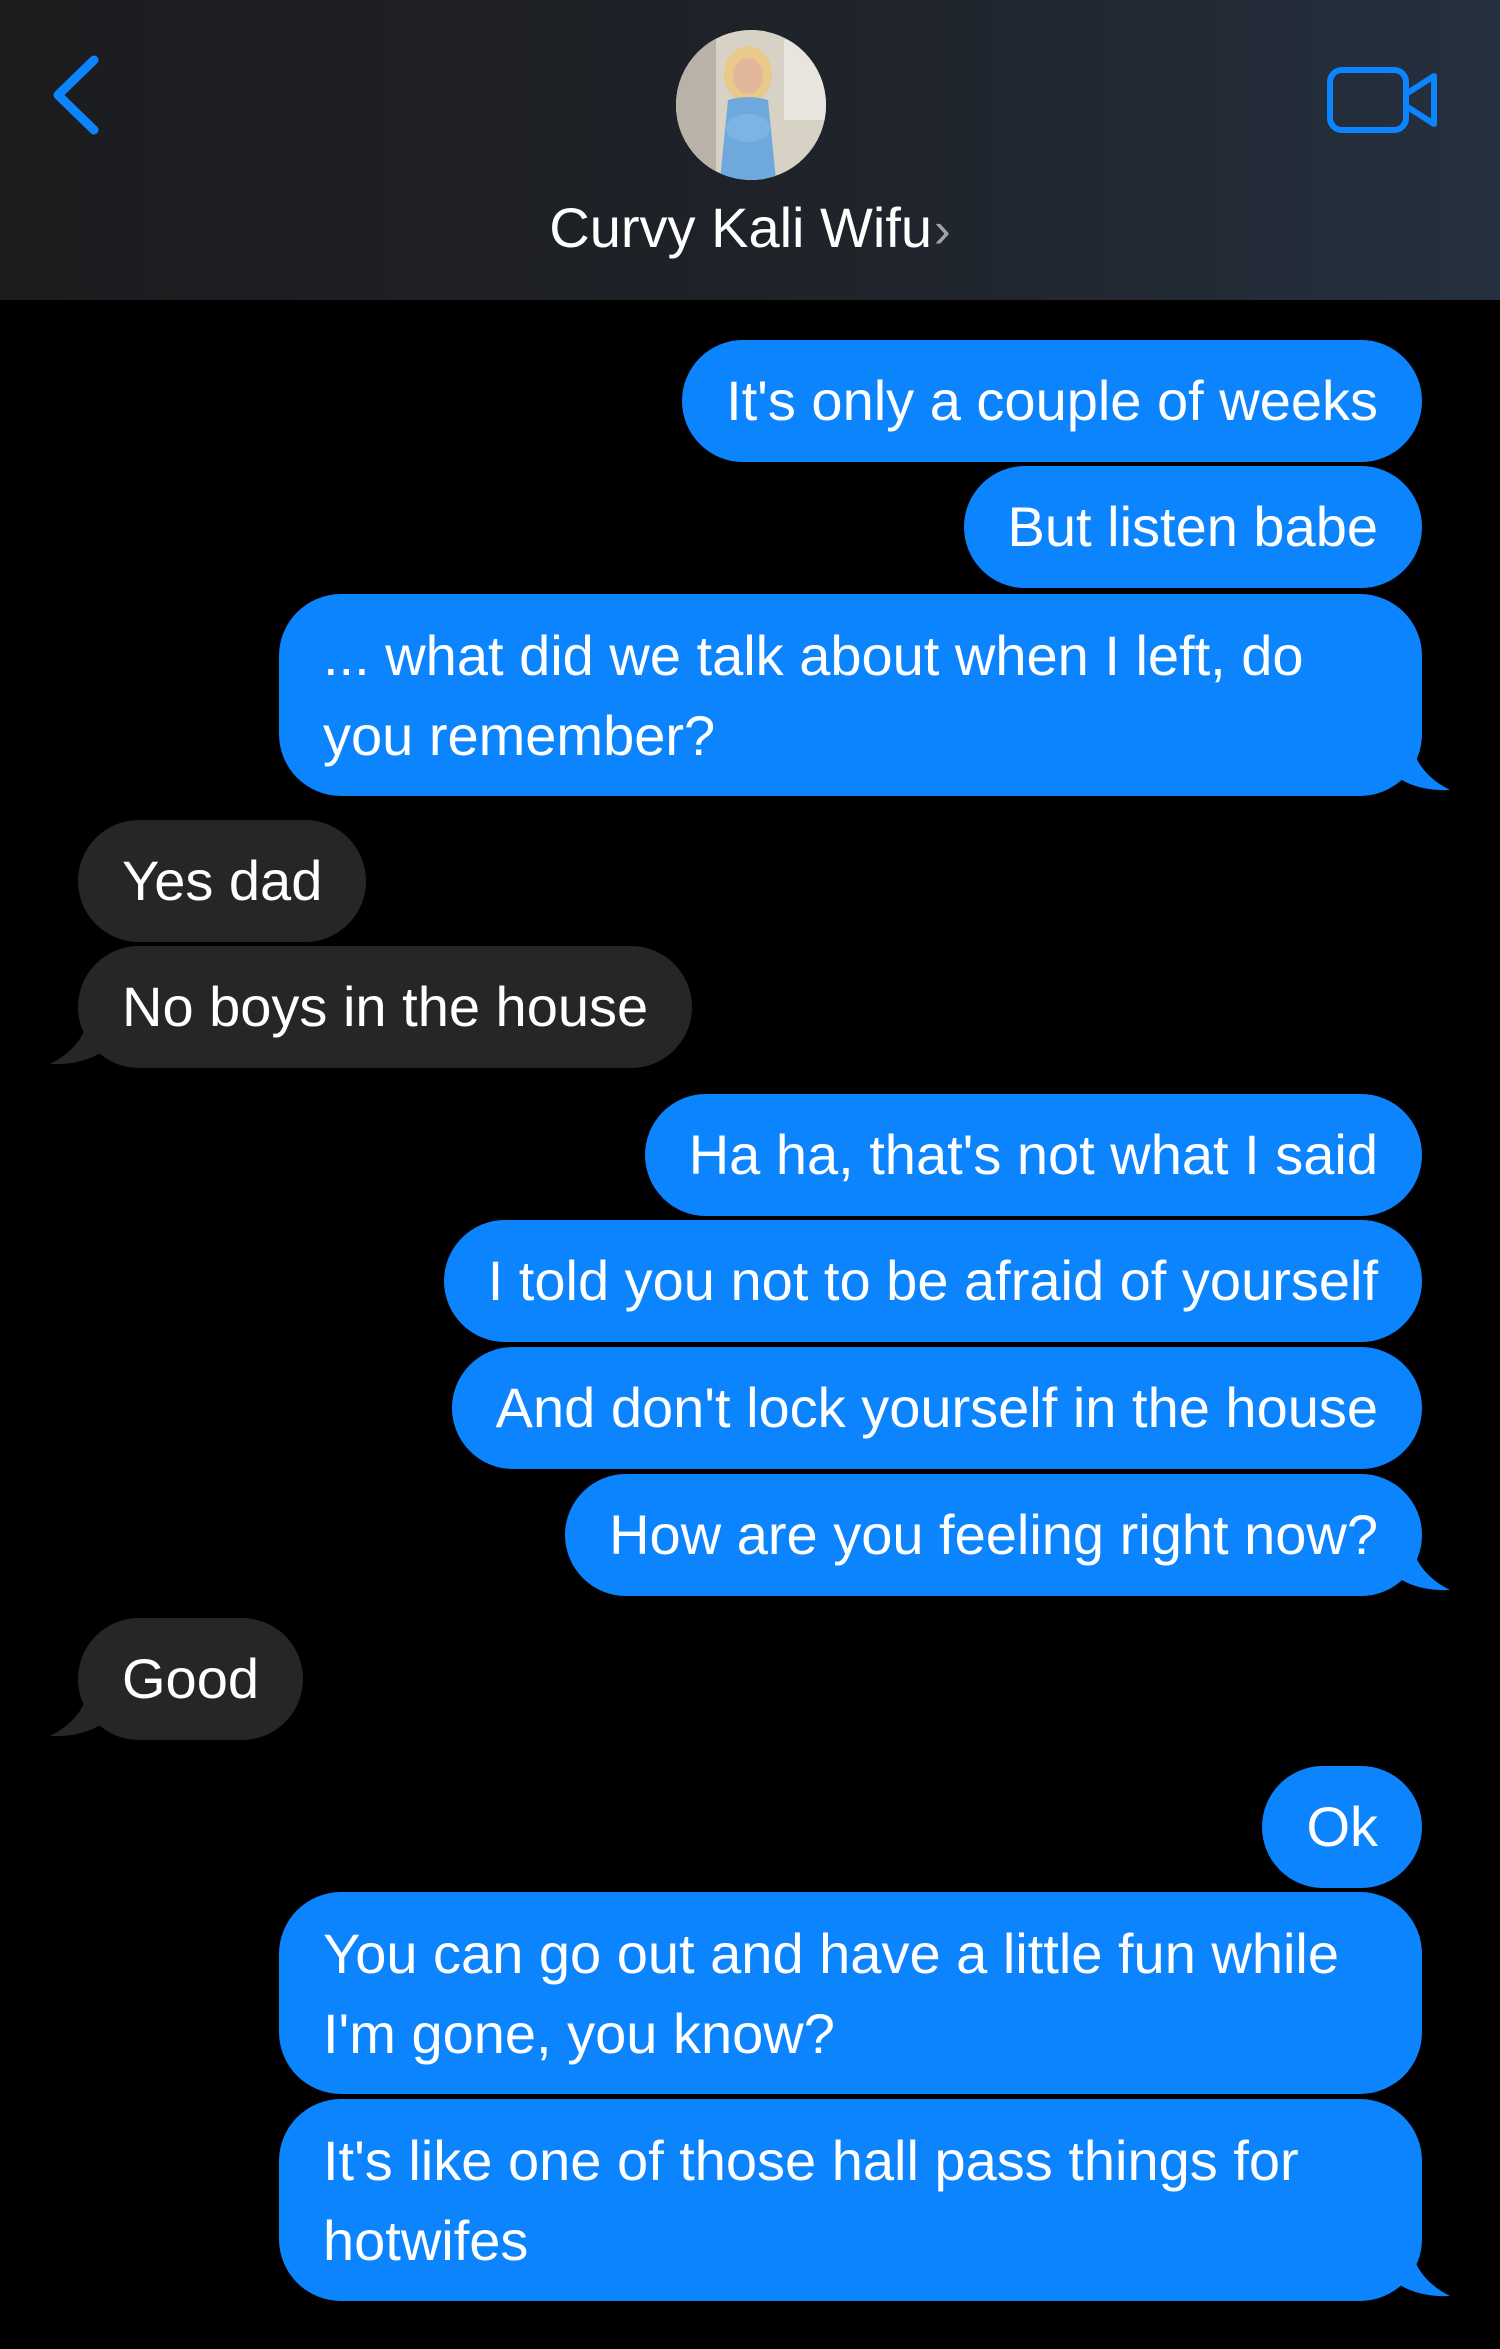 This screenshot has width=1500, height=2349. I want to click on message-text: Good, so click(190, 1678).